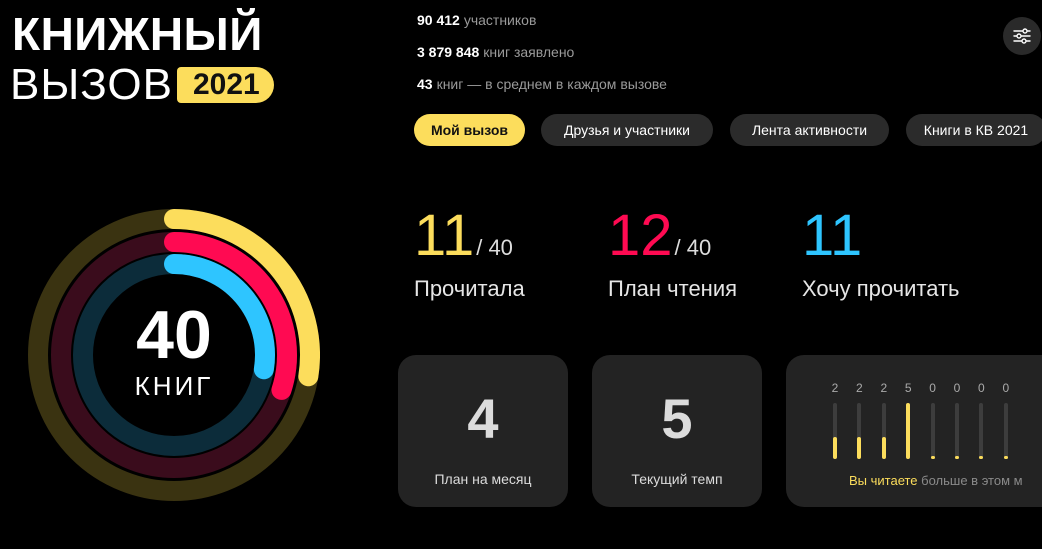 Image resolution: width=1042 pixels, height=549 pixels. I want to click on stat-value: 43, so click(425, 84).